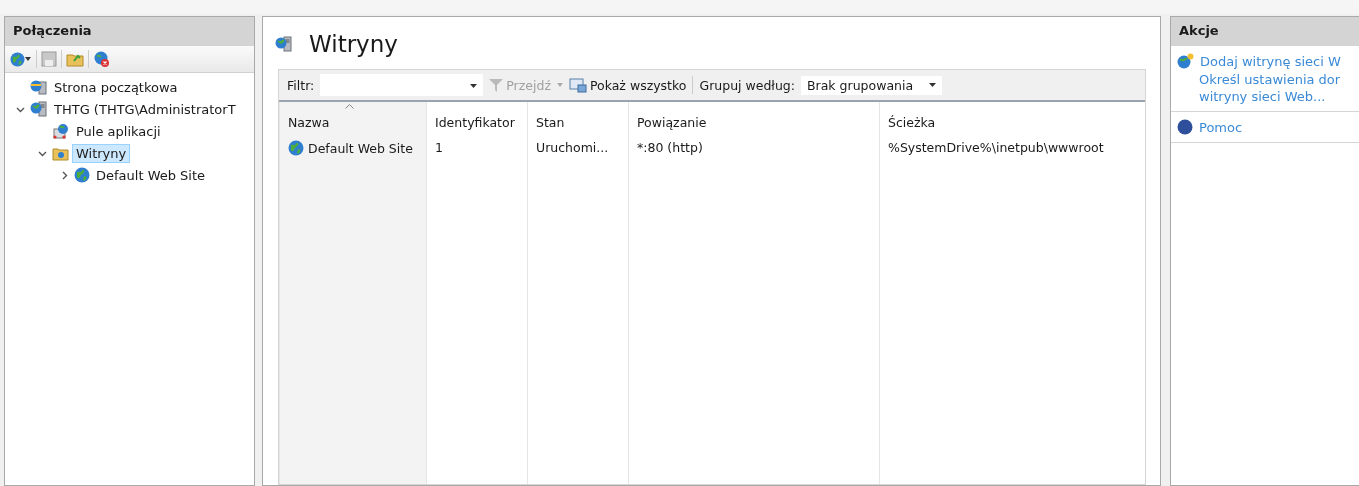  What do you see at coordinates (151, 175) in the screenshot?
I see `tree-item: Default Web Site` at bounding box center [151, 175].